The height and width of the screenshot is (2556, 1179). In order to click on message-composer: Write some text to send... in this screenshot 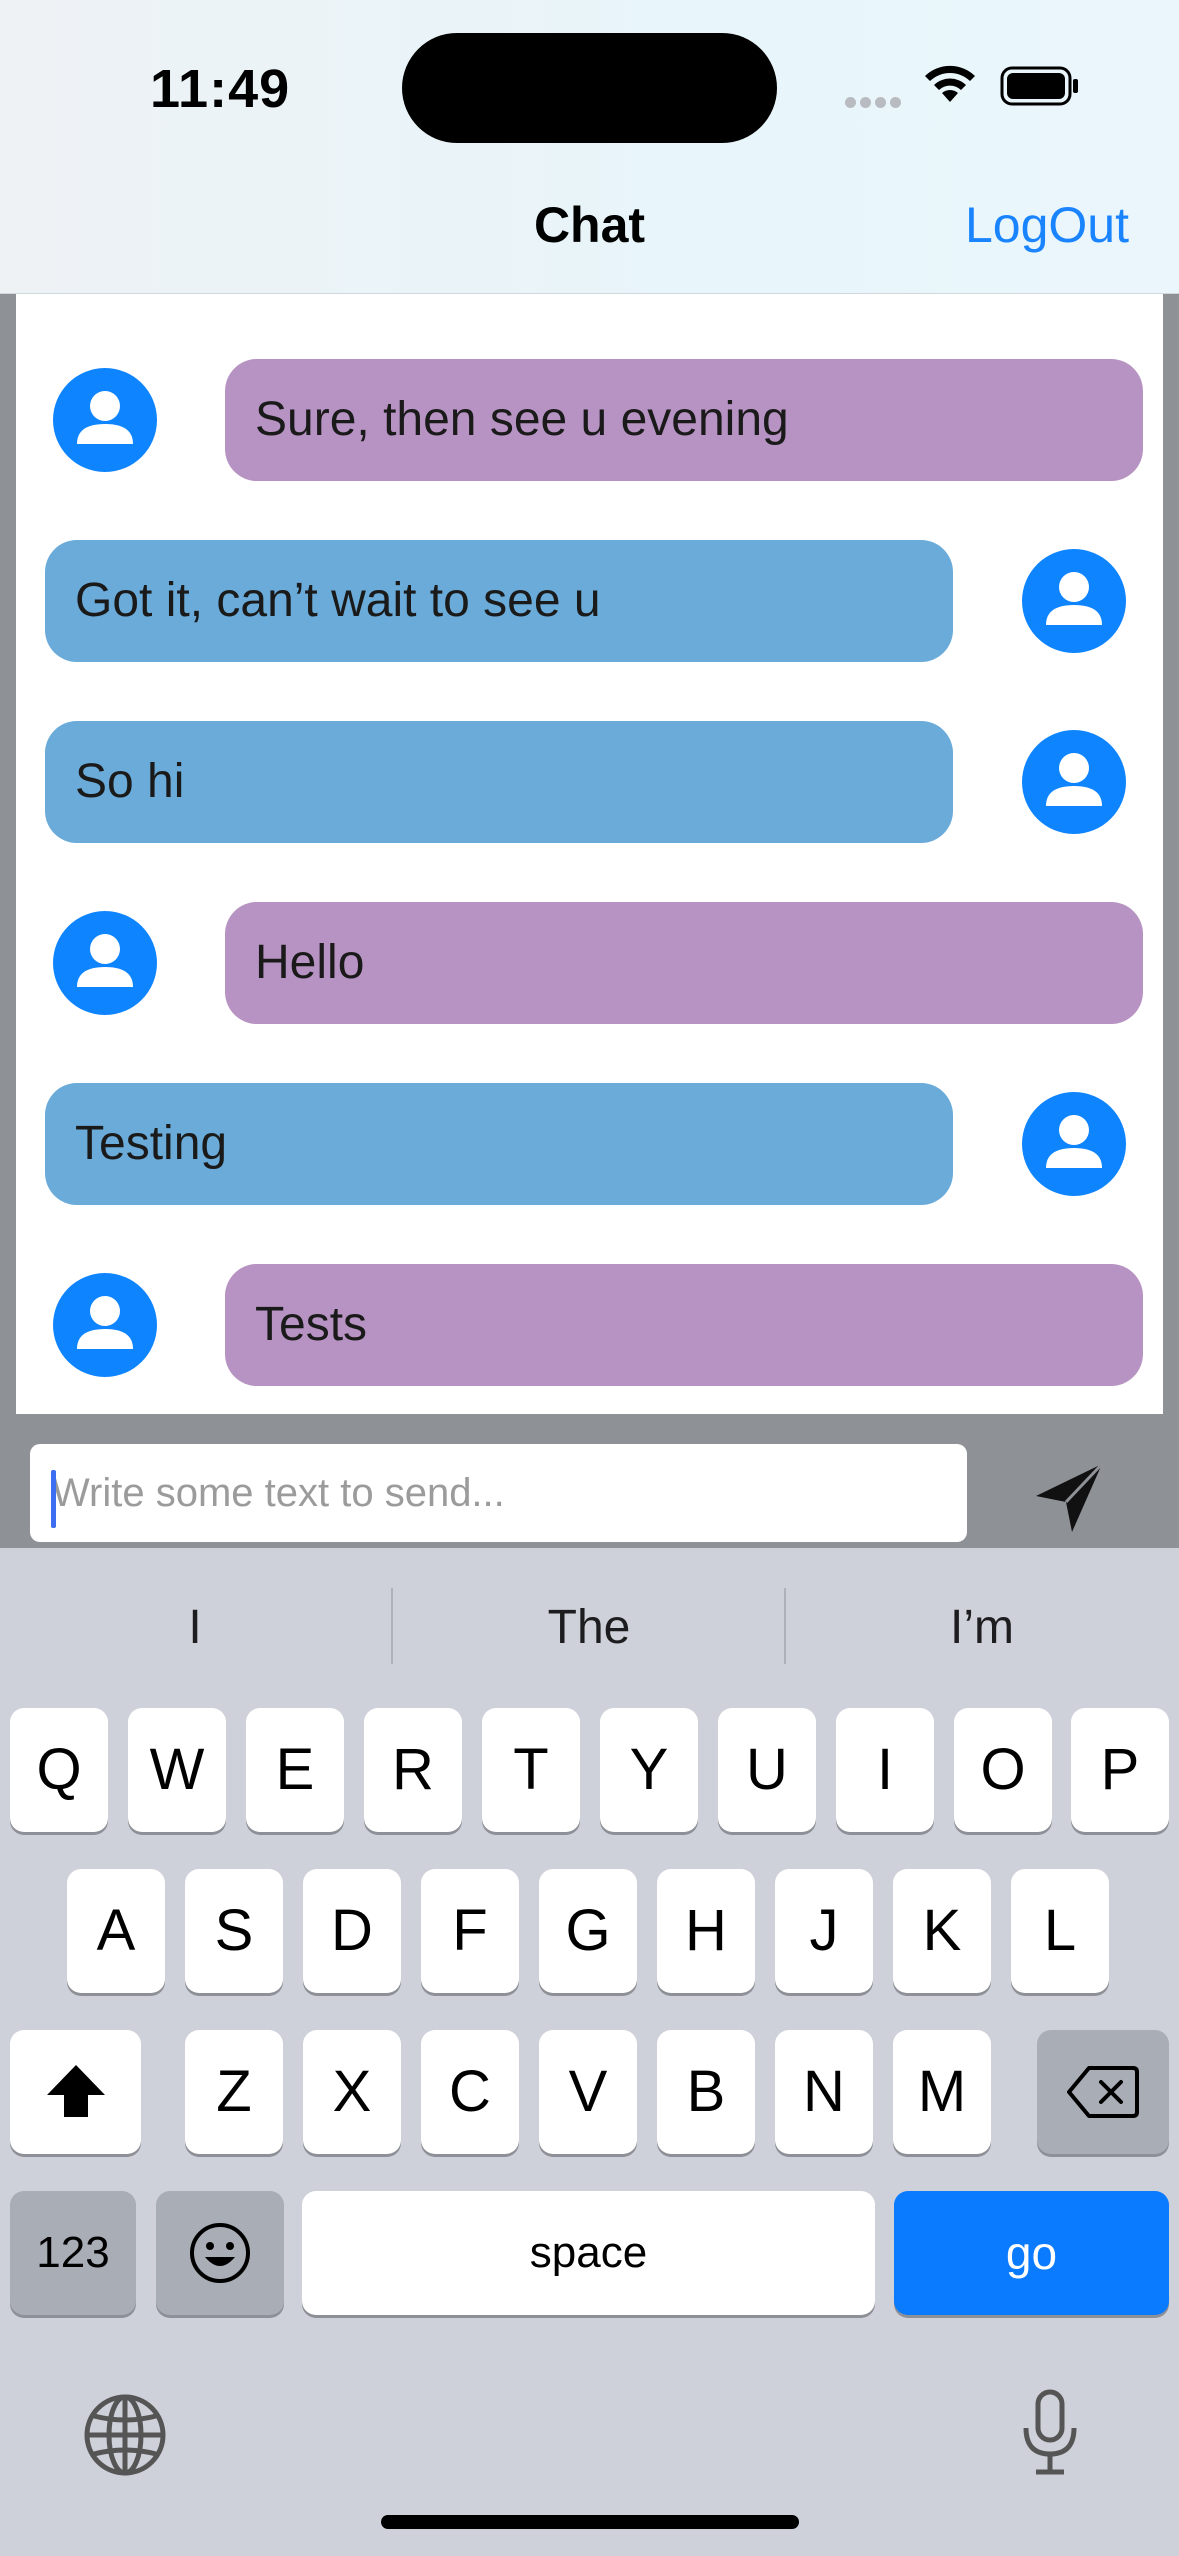, I will do `click(589, 1481)`.